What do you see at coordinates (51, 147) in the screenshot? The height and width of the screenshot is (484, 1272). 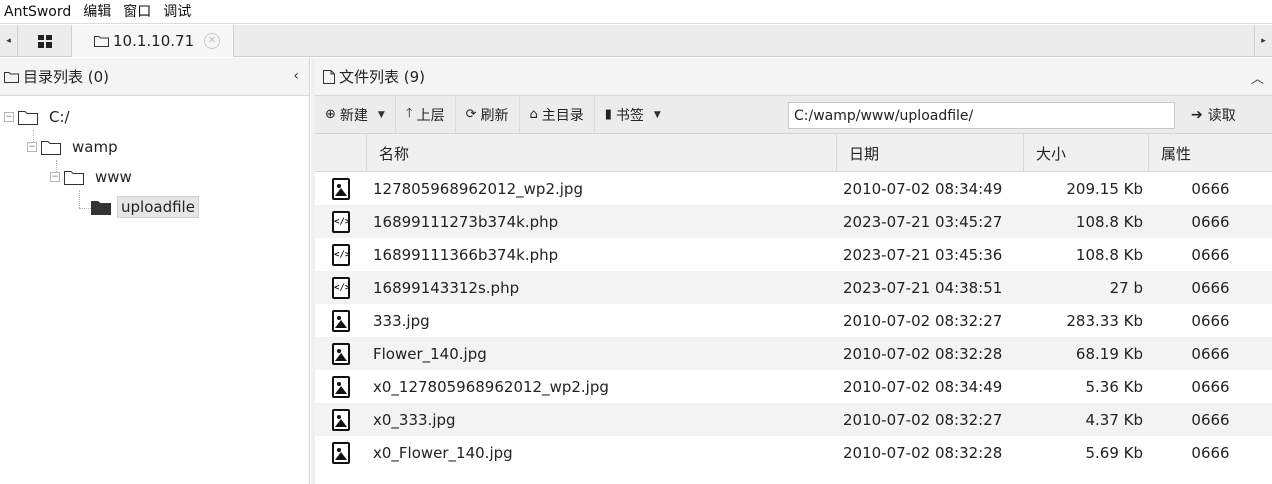 I see `folder-icon` at bounding box center [51, 147].